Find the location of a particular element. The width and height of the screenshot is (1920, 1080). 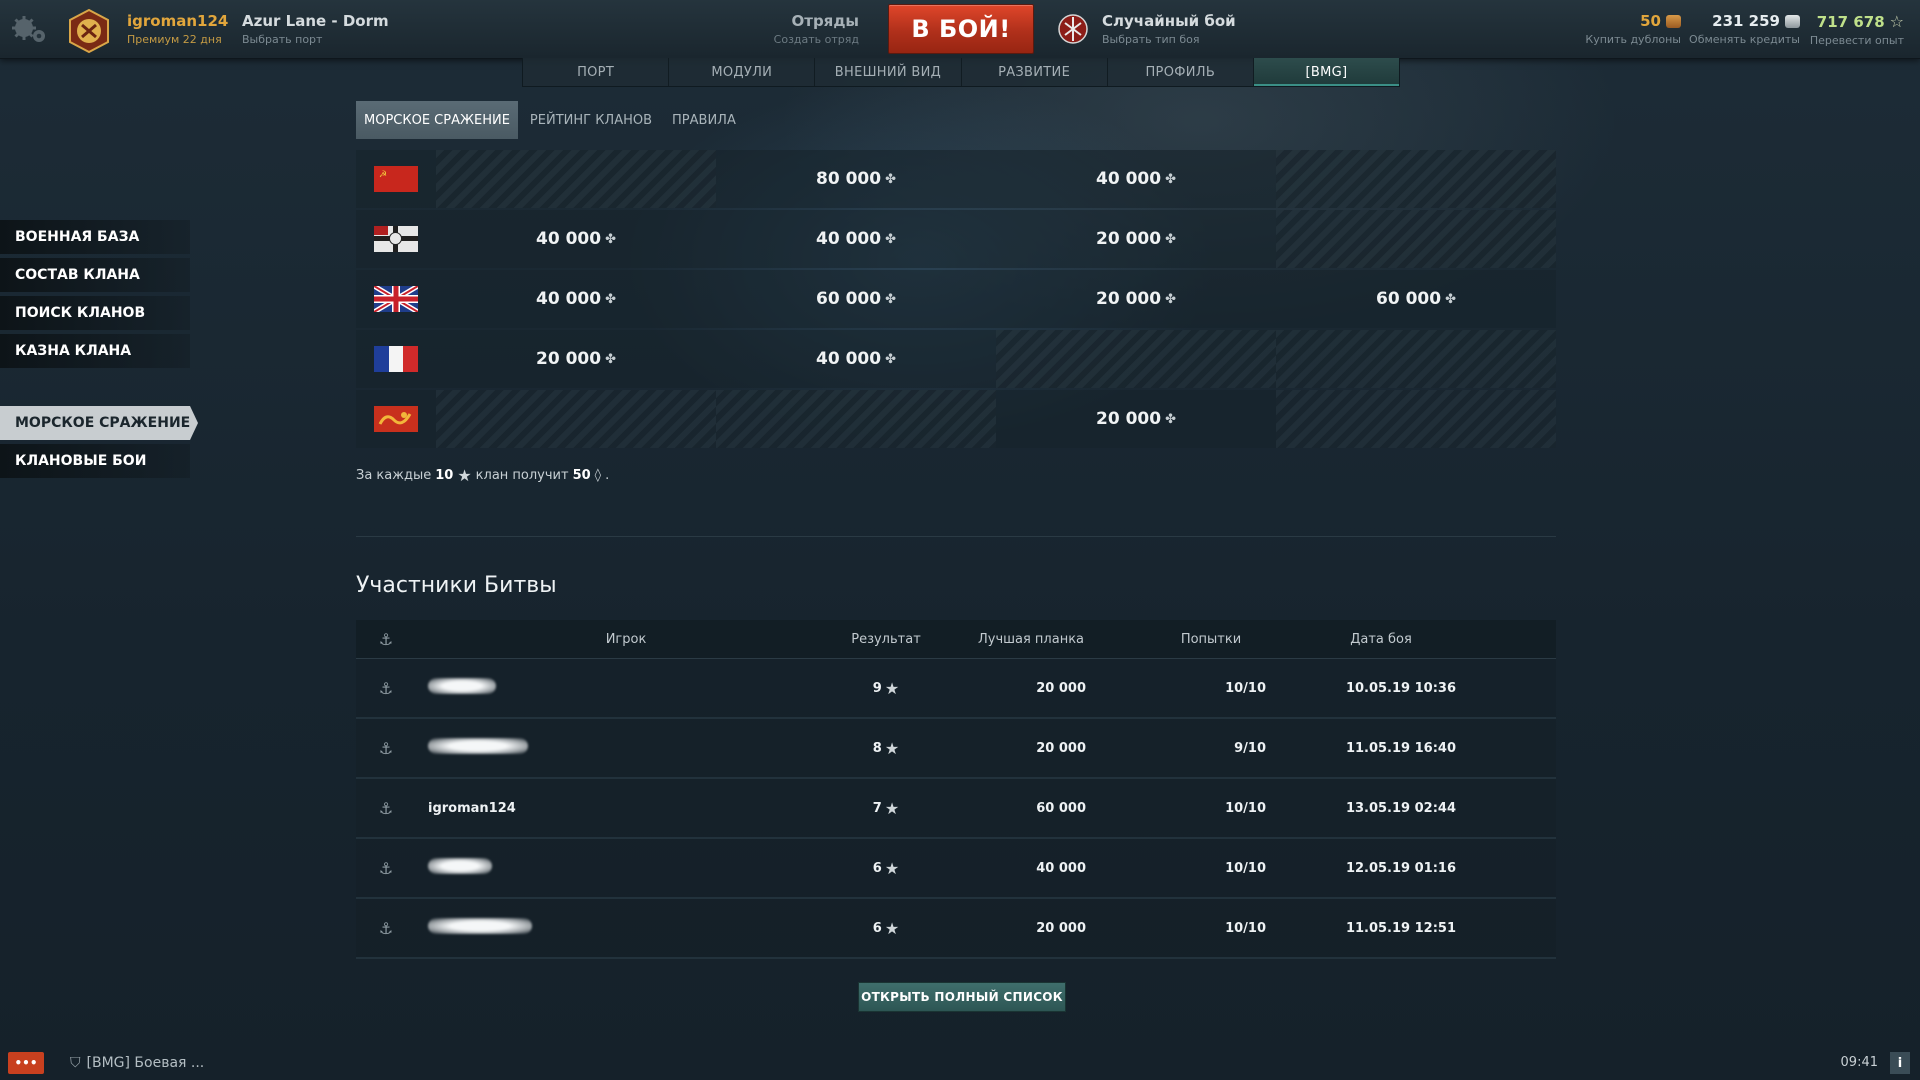

result-cell: 9 ★ is located at coordinates (886, 688).